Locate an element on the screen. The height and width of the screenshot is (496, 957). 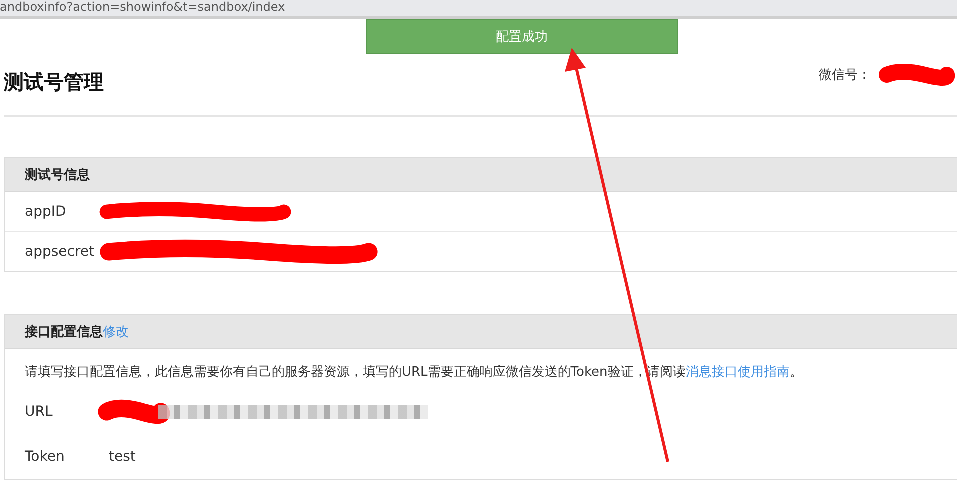
field-label: appsecret is located at coordinates (60, 252).